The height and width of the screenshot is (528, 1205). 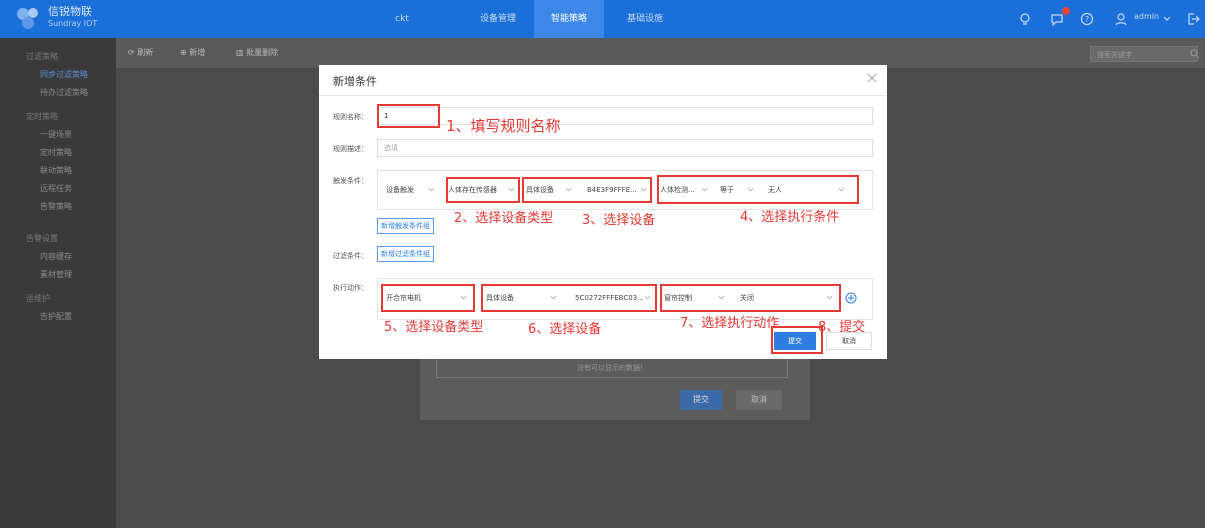 What do you see at coordinates (872, 78) in the screenshot?
I see `close-icon` at bounding box center [872, 78].